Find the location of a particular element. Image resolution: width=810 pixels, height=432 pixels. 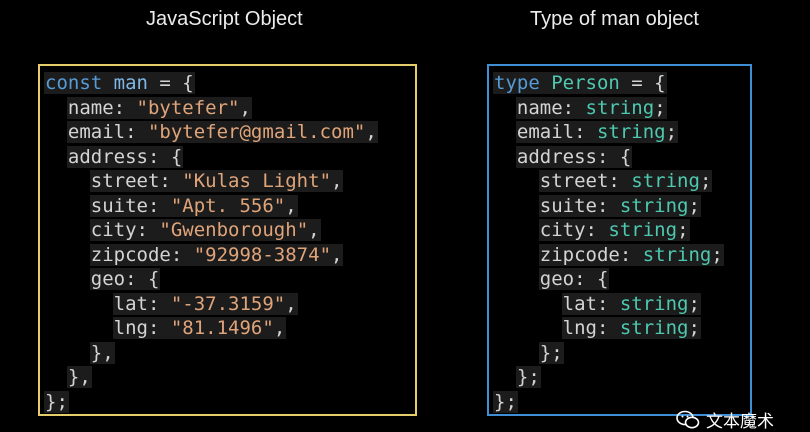

code-line-content: type Person = { is located at coordinates (580, 83).